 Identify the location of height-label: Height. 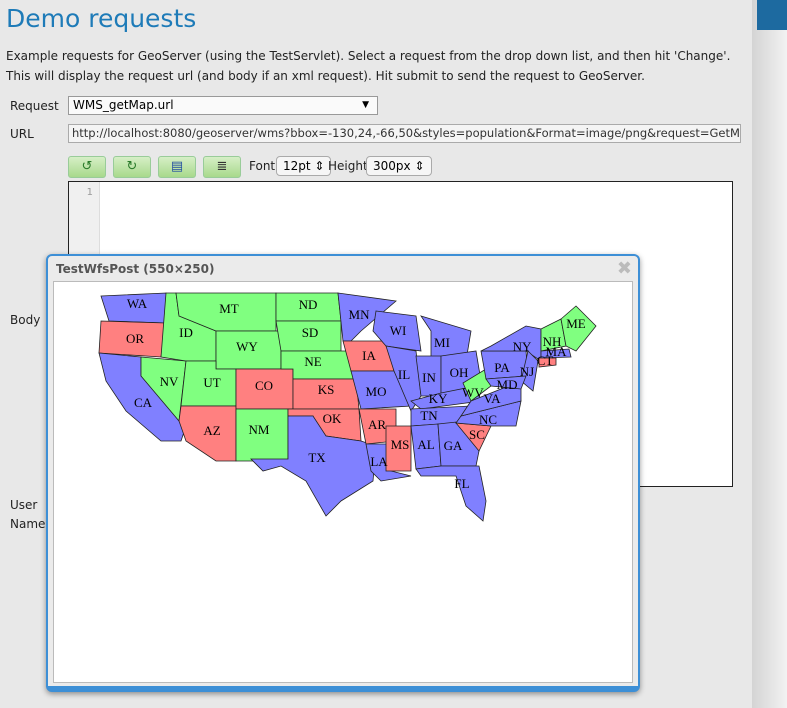
(348, 166).